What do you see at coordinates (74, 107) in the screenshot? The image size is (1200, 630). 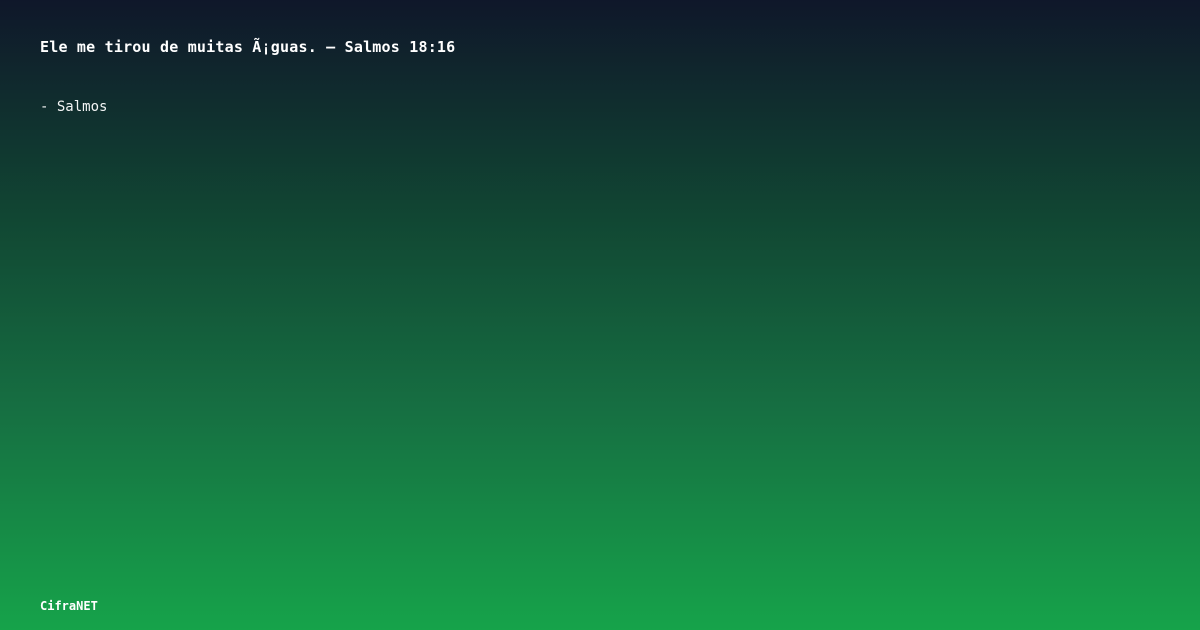 I see `quote-attribution: - Salmos` at bounding box center [74, 107].